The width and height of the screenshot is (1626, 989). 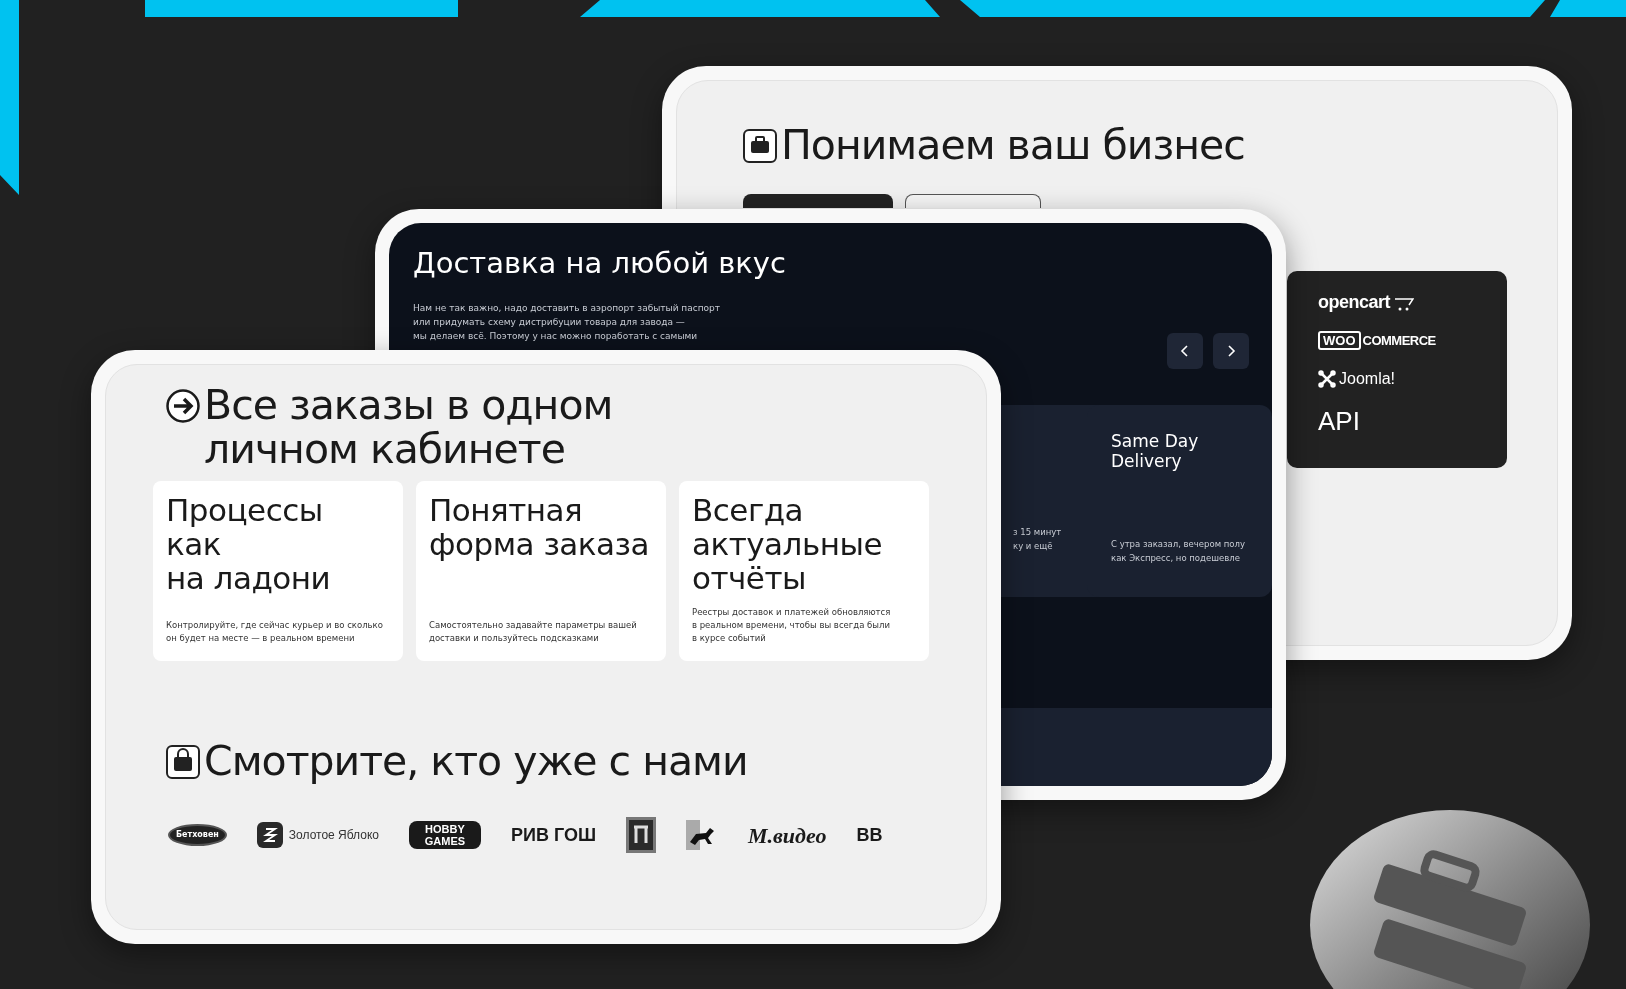 I want to click on card-text: Реестры доставок и платежей обновляются в реальном времени, чтобы вы всегда были в курсе событий, so click(x=791, y=625).